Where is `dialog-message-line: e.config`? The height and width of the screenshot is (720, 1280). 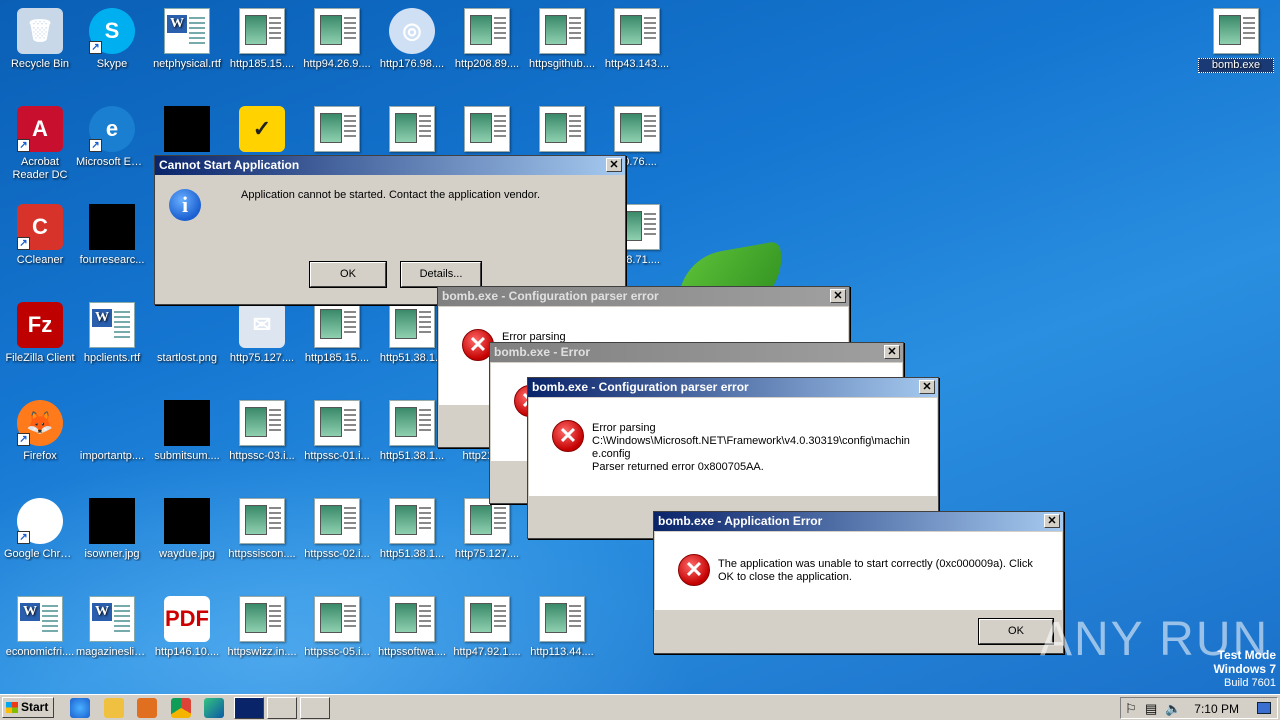
dialog-message-line: e.config is located at coordinates (611, 454).